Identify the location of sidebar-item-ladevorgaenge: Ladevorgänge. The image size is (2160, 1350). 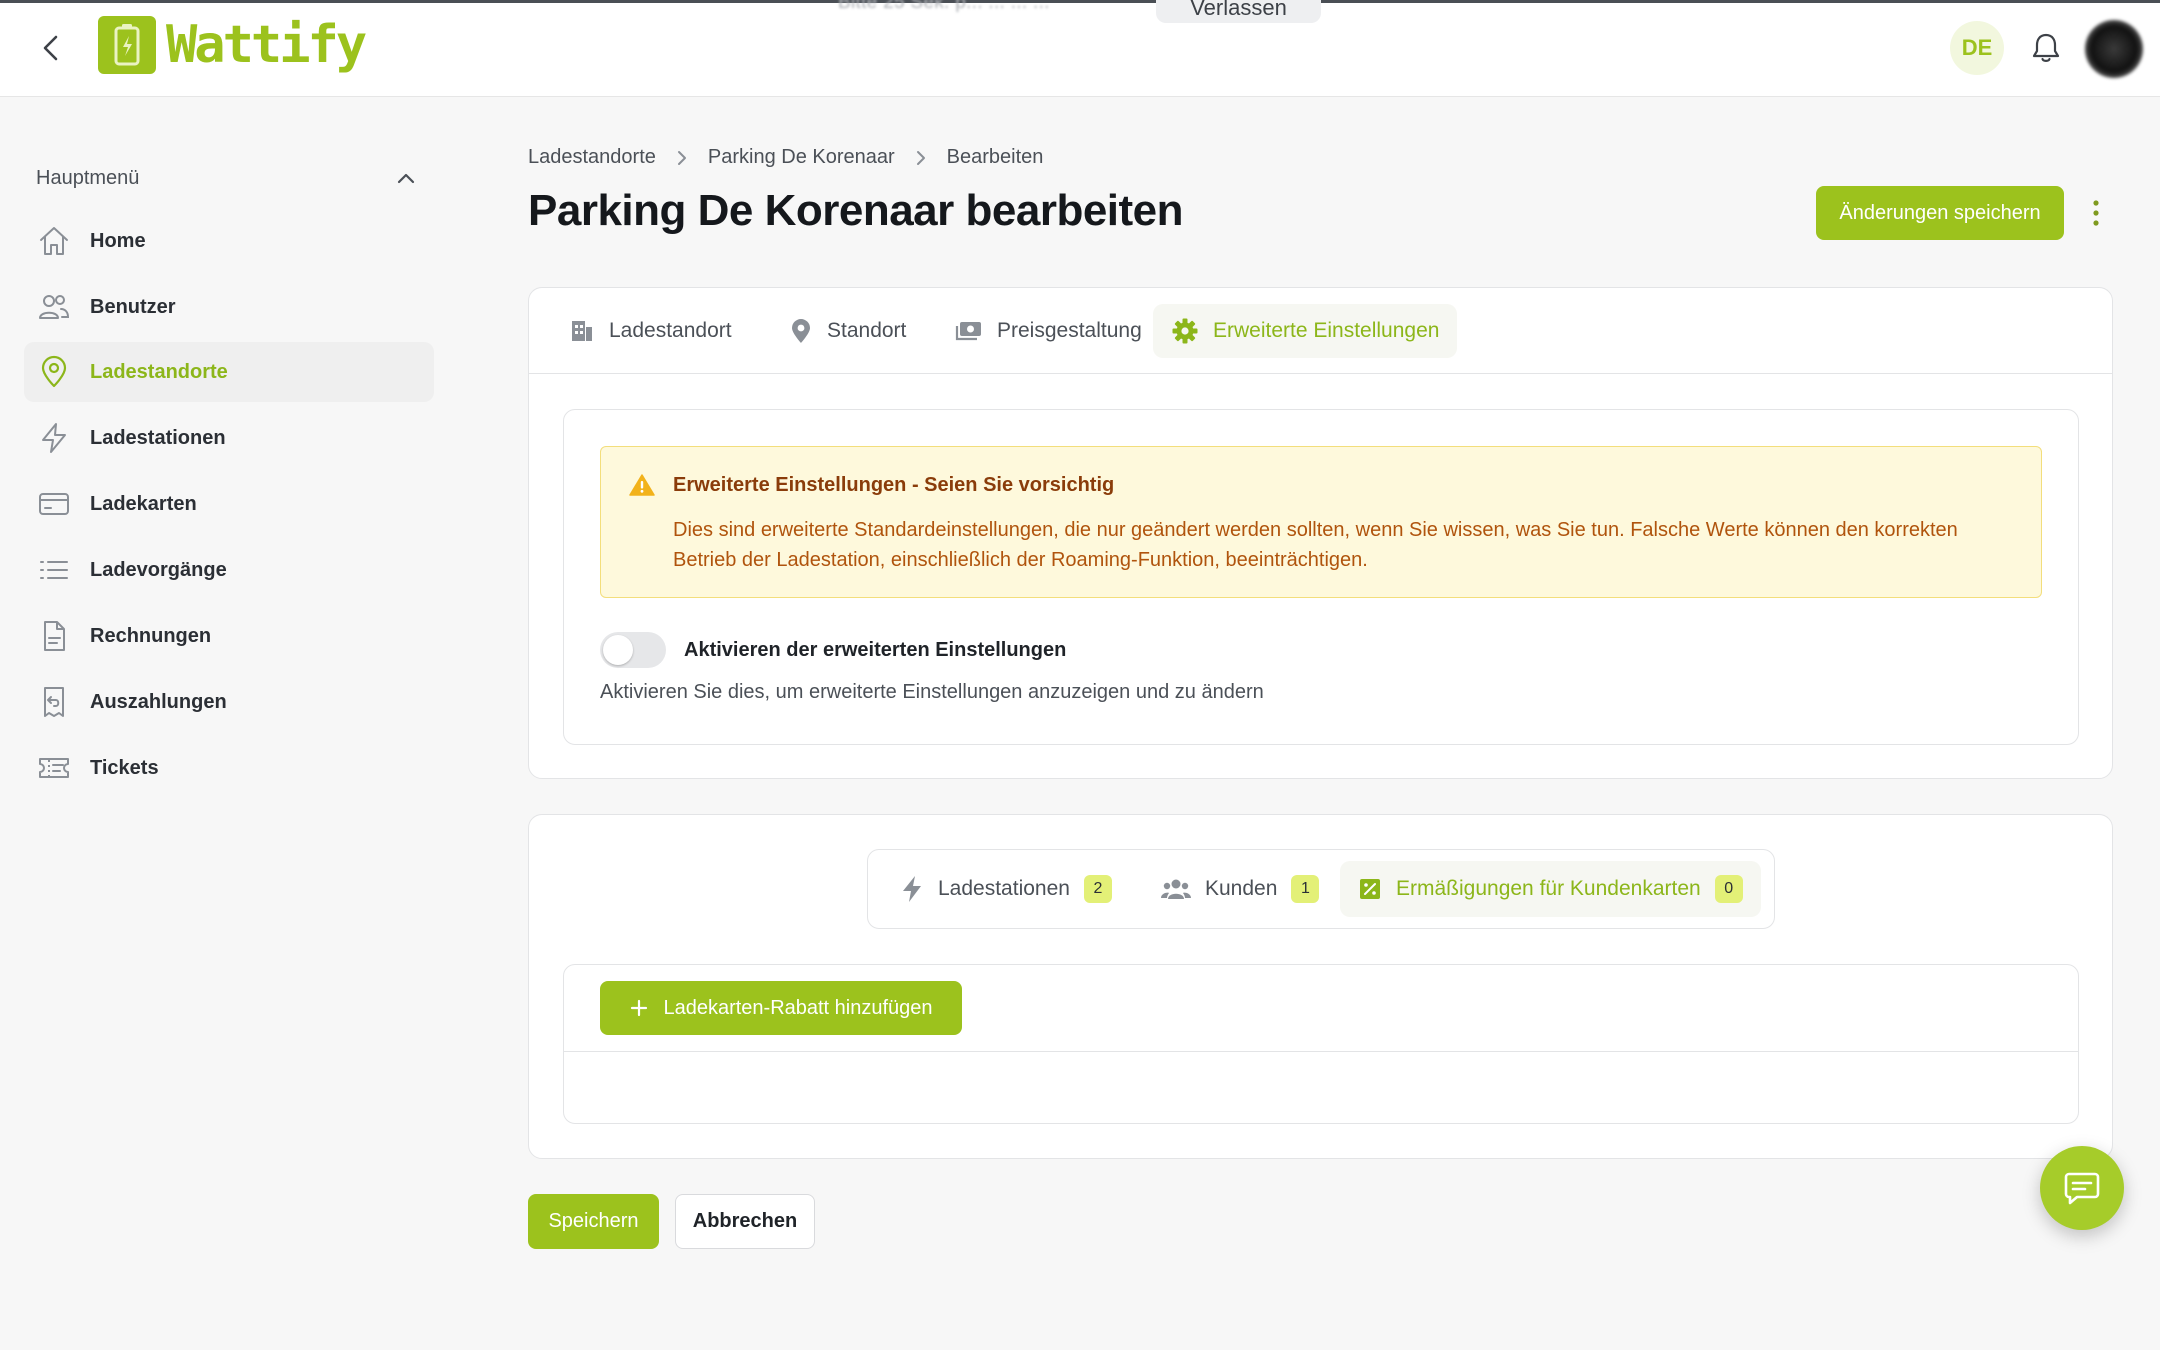
(229, 570).